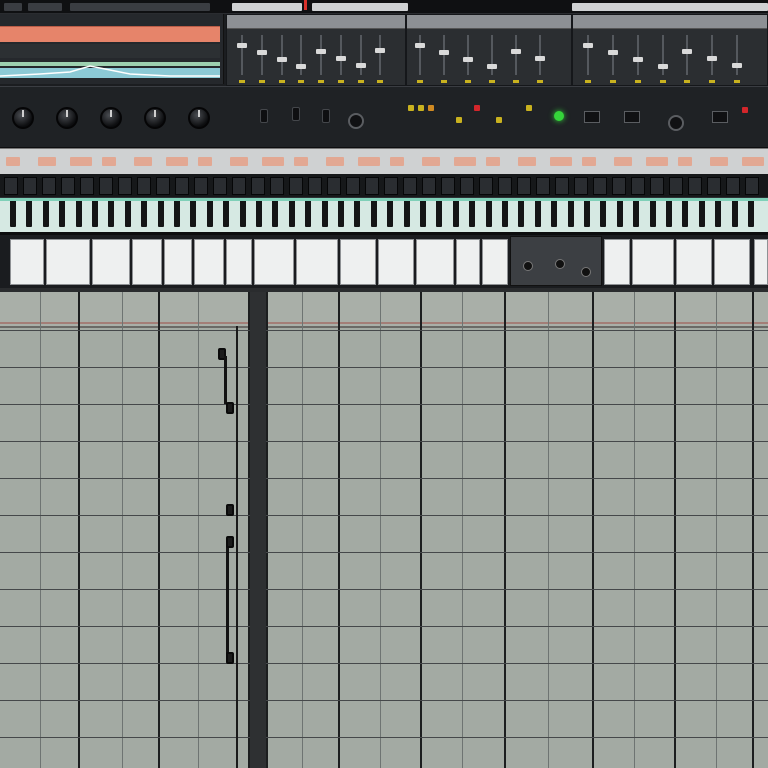  Describe the element at coordinates (140, 7) in the screenshot. I see `track-overview-bar` at that location.